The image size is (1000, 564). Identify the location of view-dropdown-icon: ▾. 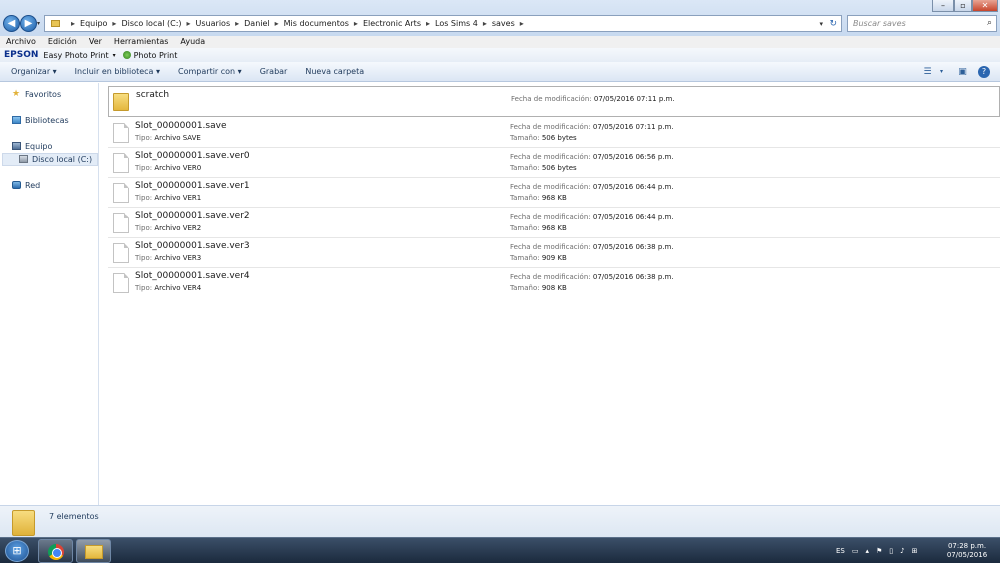
(941, 72).